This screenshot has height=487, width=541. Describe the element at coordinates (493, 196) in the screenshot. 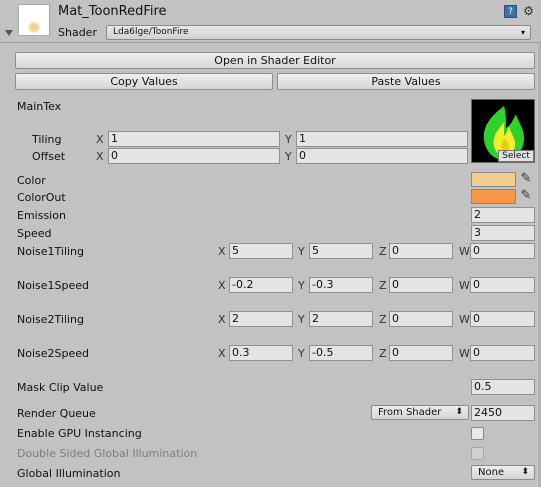

I see `colorout-swatch` at that location.